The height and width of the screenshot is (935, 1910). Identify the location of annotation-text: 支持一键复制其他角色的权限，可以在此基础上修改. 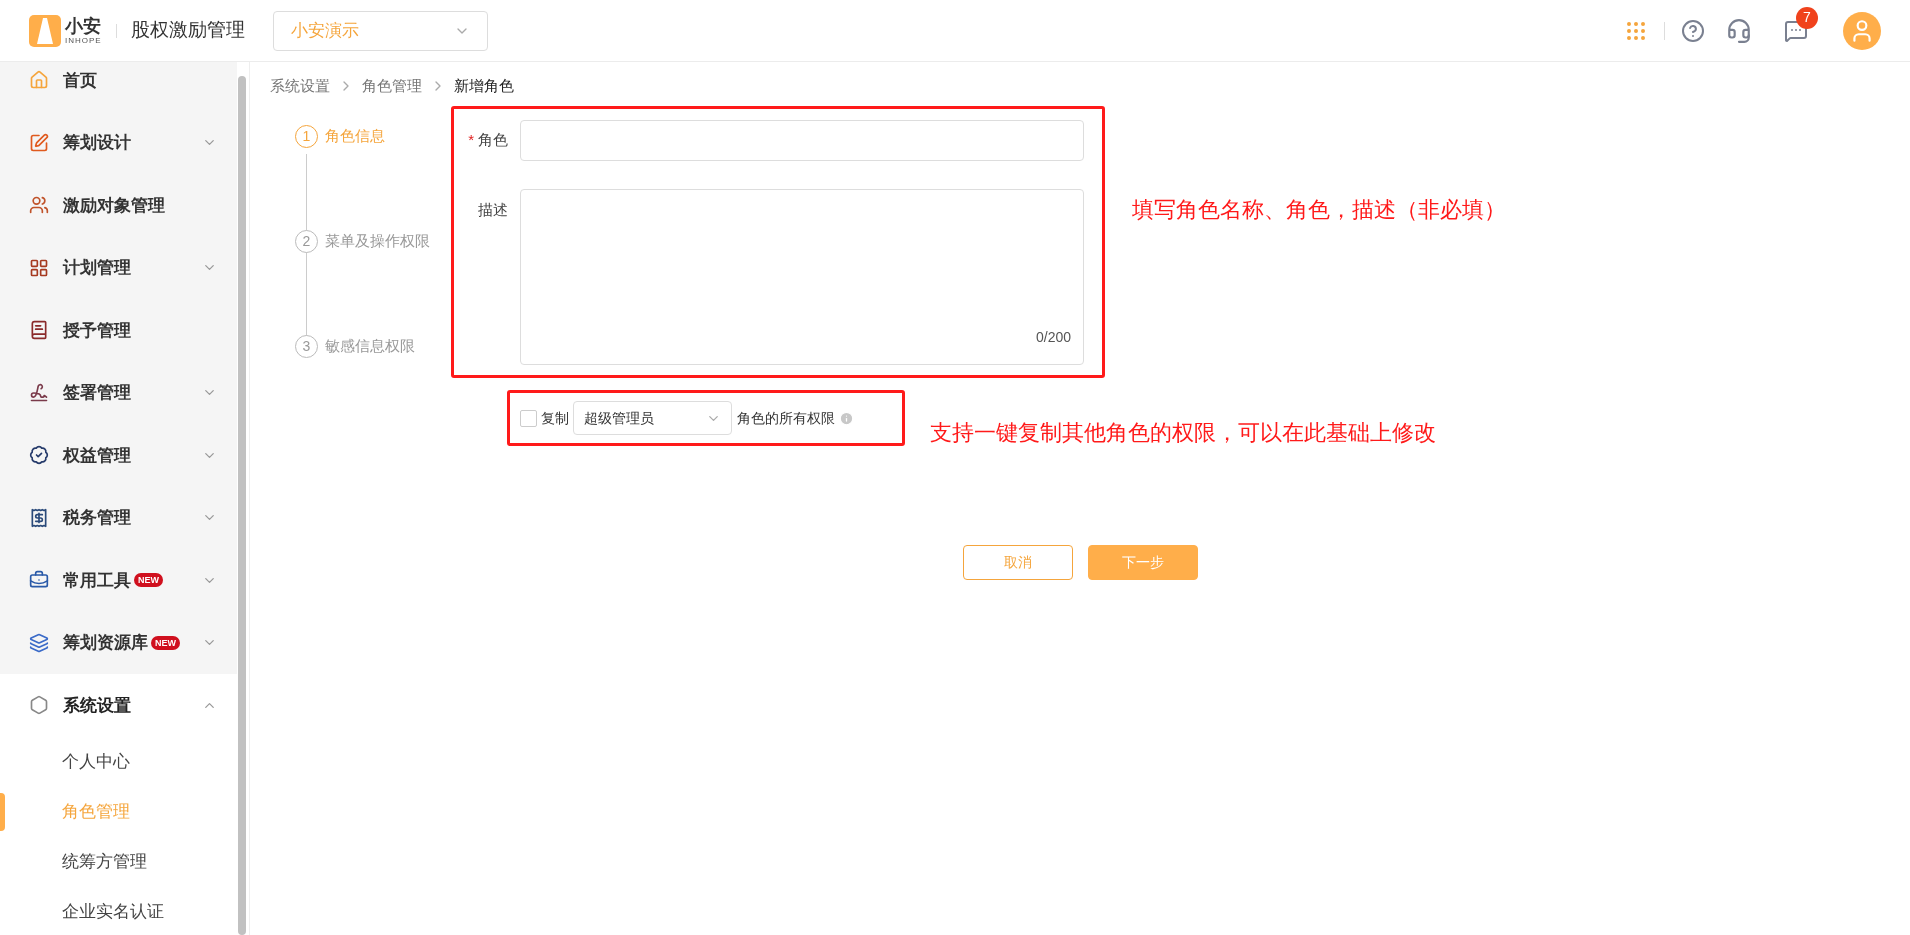
(1183, 433).